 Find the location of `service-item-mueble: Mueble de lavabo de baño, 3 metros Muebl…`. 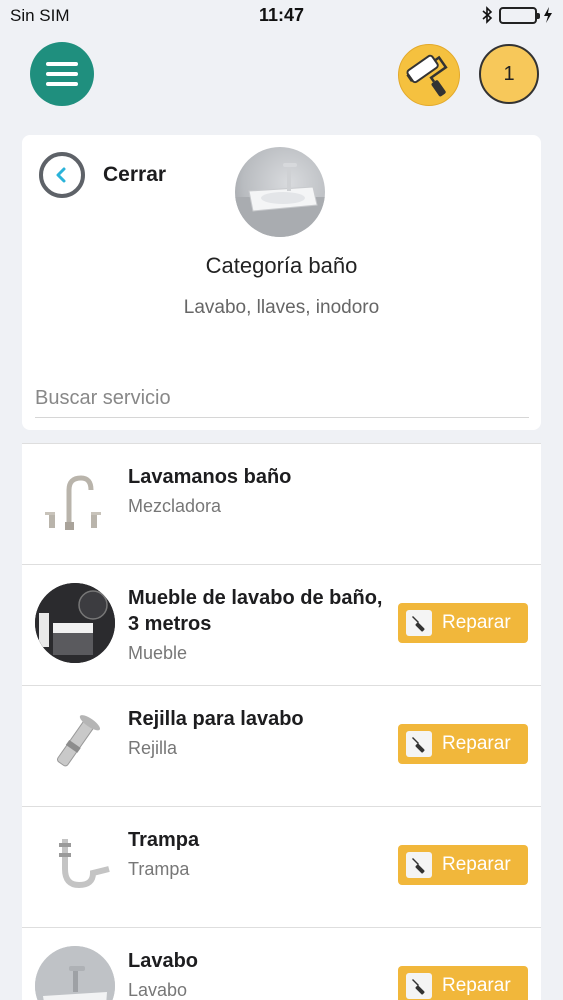

service-item-mueble: Mueble de lavabo de baño, 3 metros Muebl… is located at coordinates (281, 624).